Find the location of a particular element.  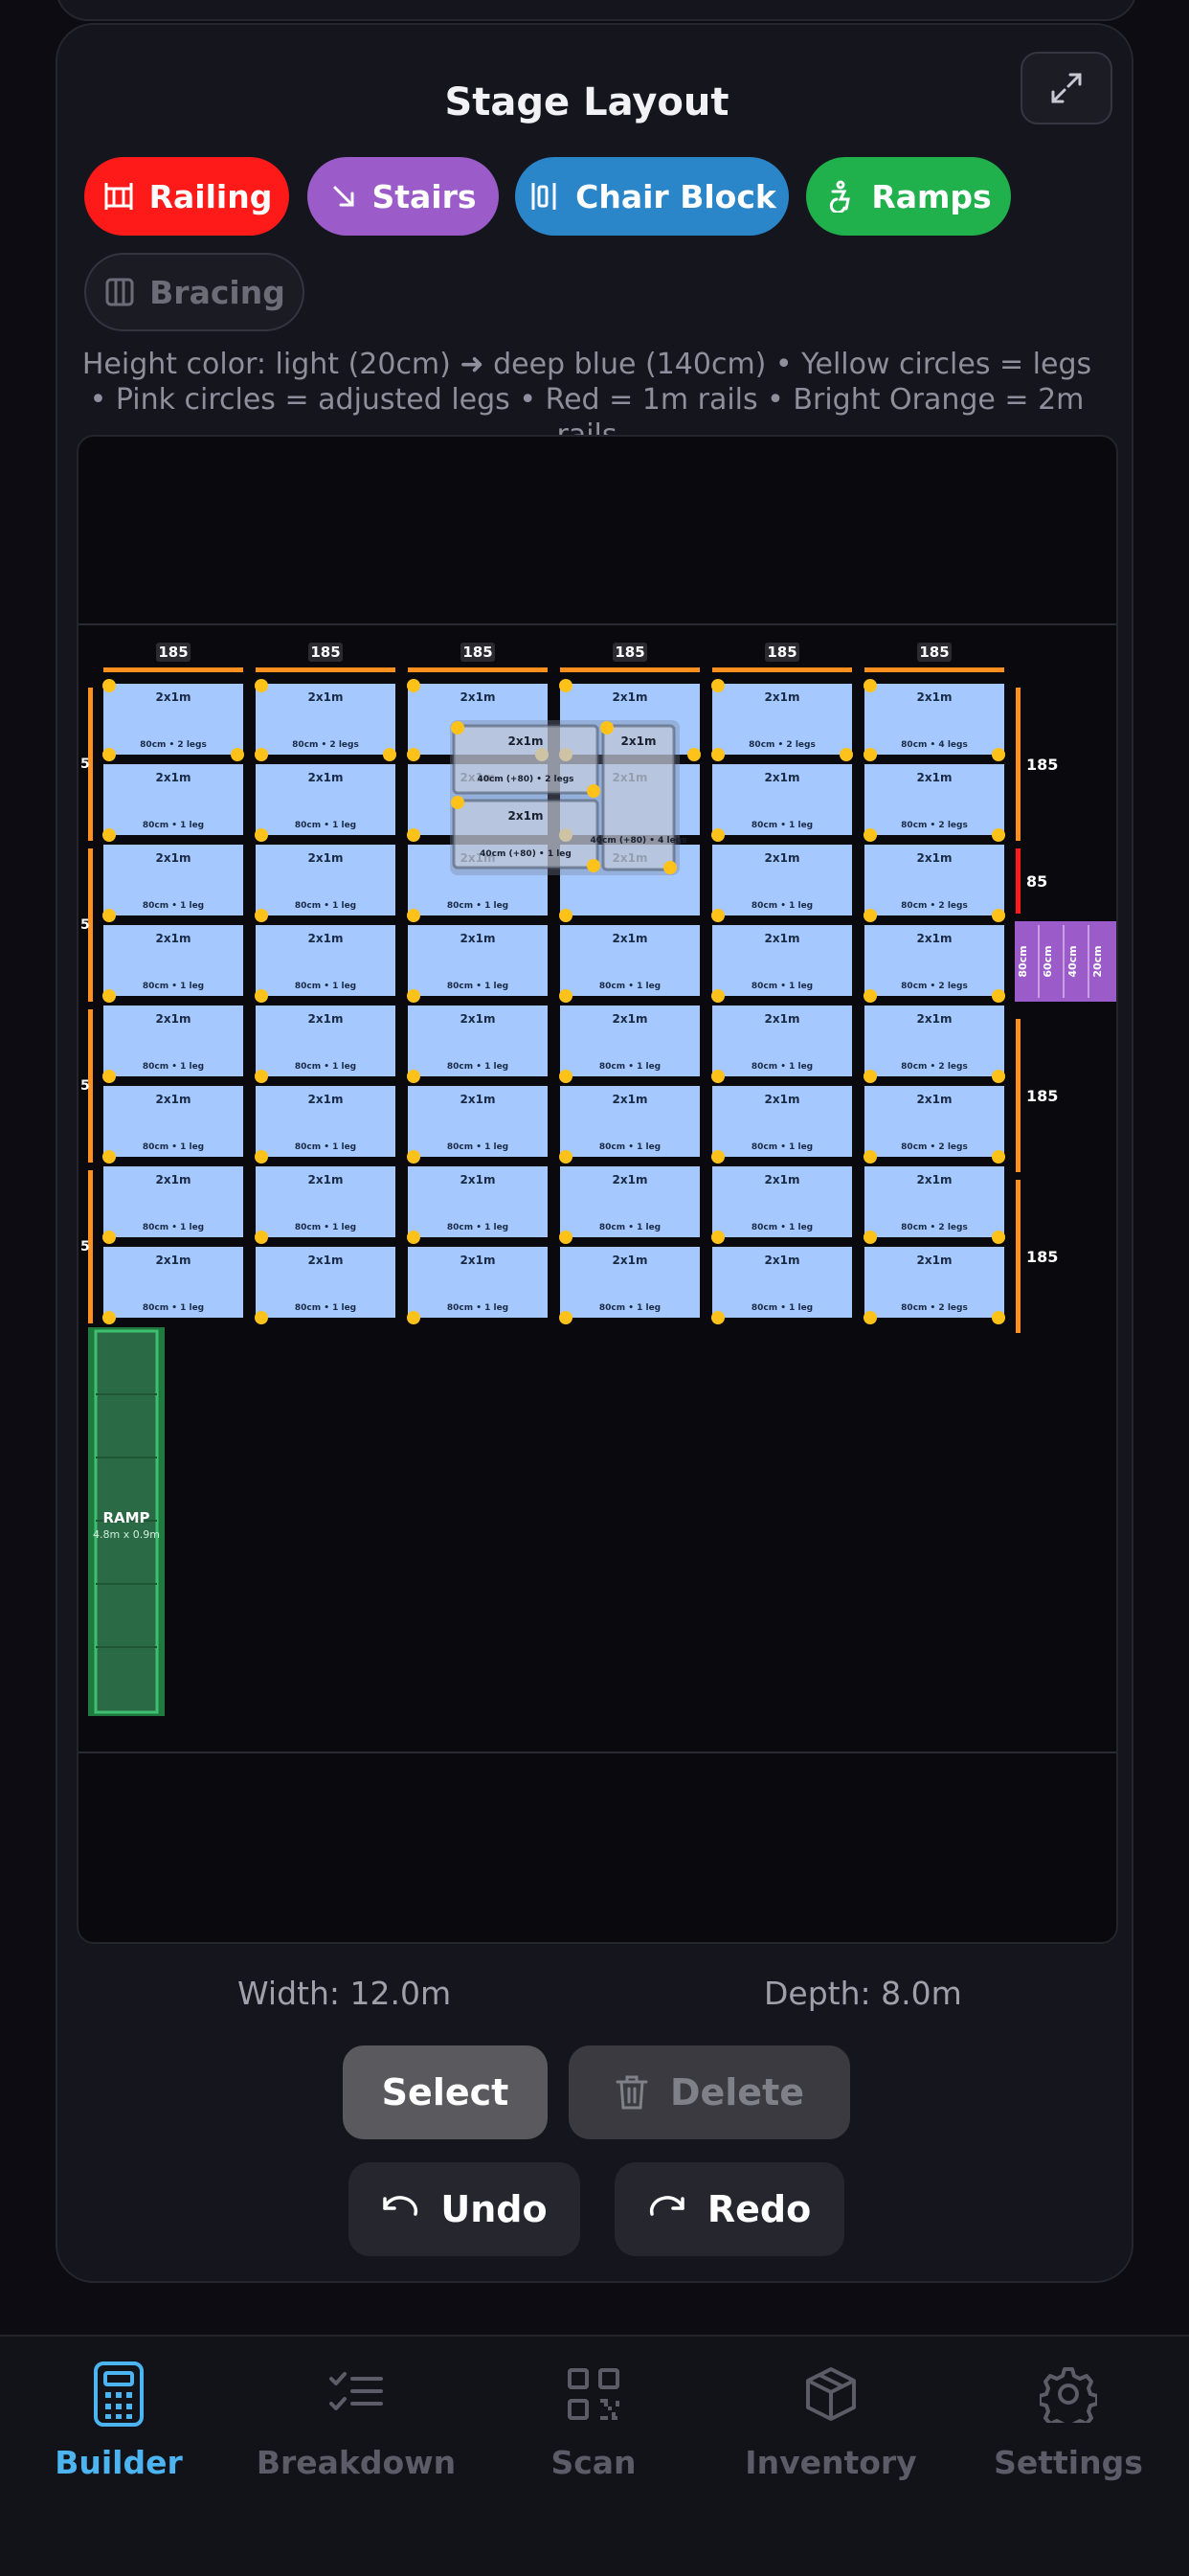

tab-scan: Scan is located at coordinates (593, 2432).